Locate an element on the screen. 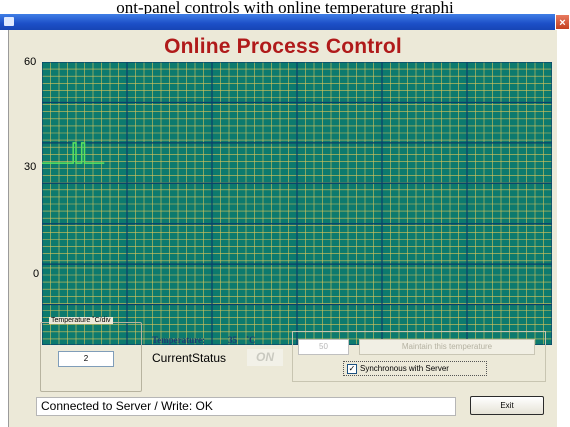  current-status-value: ON is located at coordinates (265, 357).